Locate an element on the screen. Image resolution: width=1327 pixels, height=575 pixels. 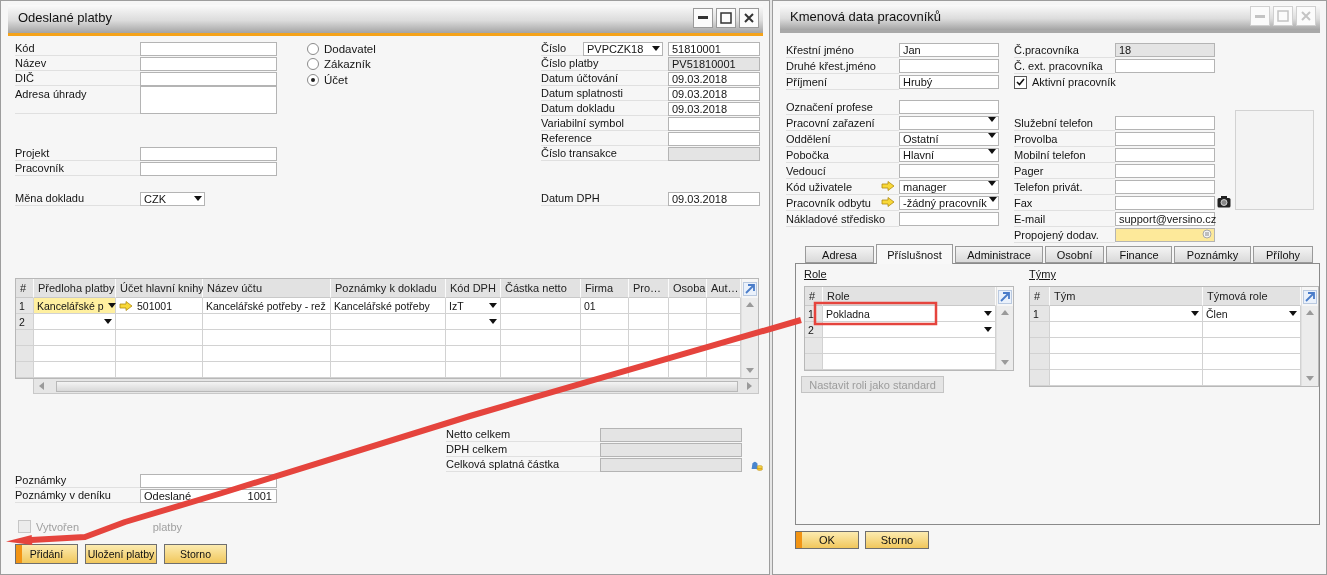
input-field: Jan is located at coordinates (949, 50).